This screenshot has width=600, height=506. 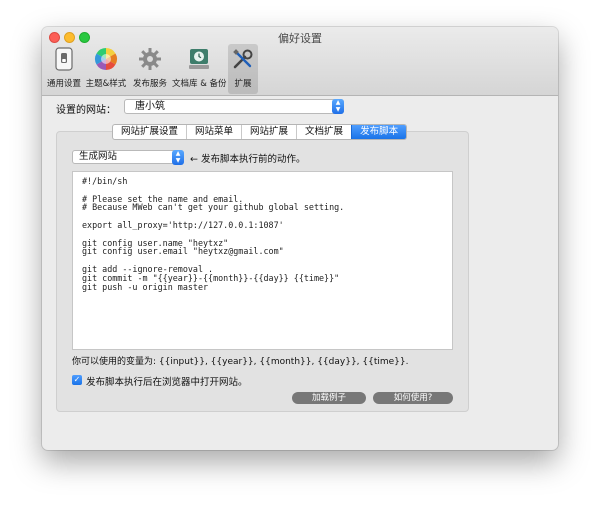 I want to click on toolbar-label: 通用设置, so click(x=63, y=84).